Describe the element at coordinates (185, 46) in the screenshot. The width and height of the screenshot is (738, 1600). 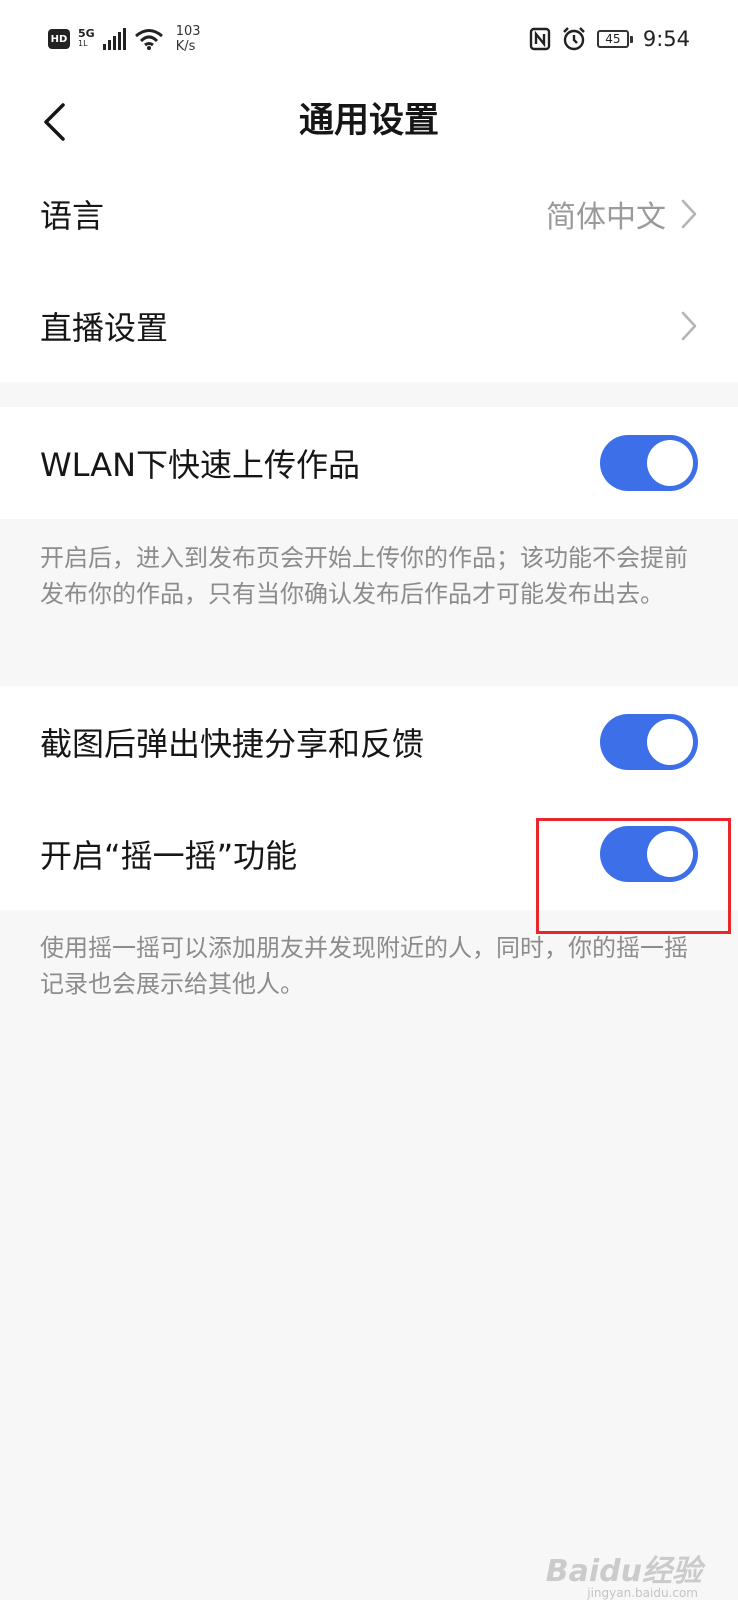
I see `network-speed-unit: K/s` at that location.